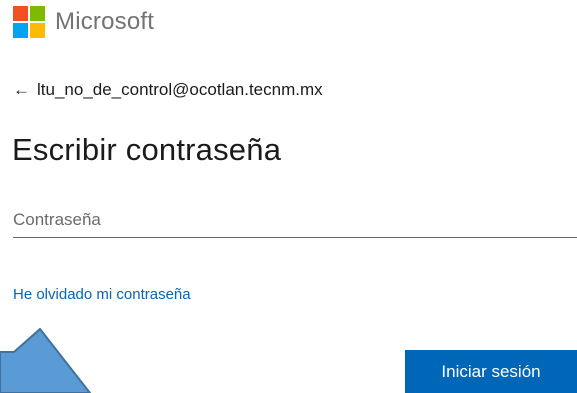 This screenshot has width=577, height=393. I want to click on page-title: Escribir contraseña, so click(147, 149).